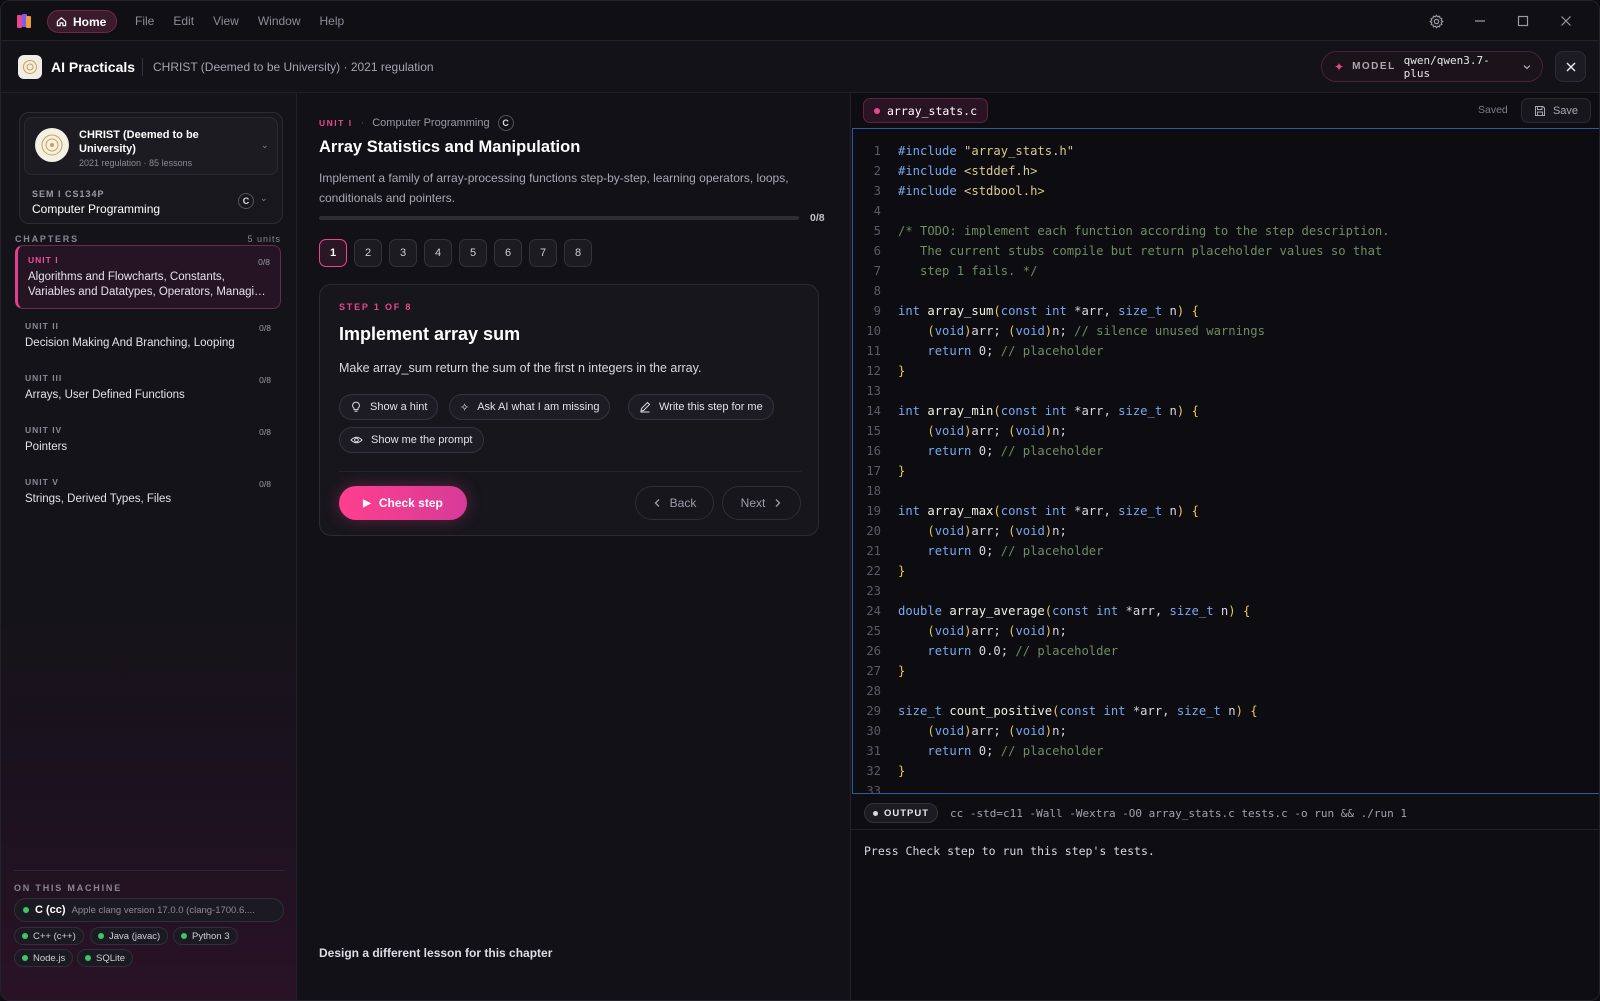  What do you see at coordinates (1015, 351) in the screenshot?
I see `code-text: return 0; // placeholder` at bounding box center [1015, 351].